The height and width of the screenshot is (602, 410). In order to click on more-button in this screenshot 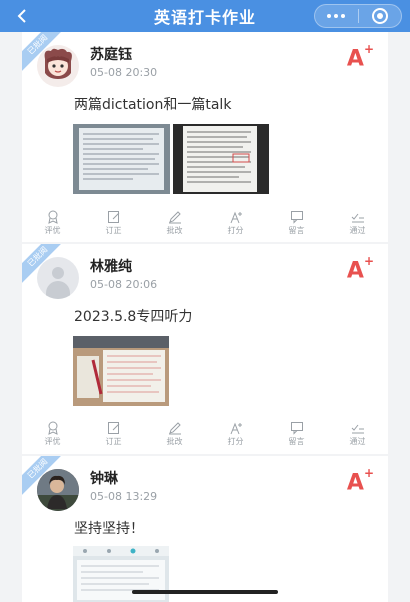, I will do `click(336, 16)`.